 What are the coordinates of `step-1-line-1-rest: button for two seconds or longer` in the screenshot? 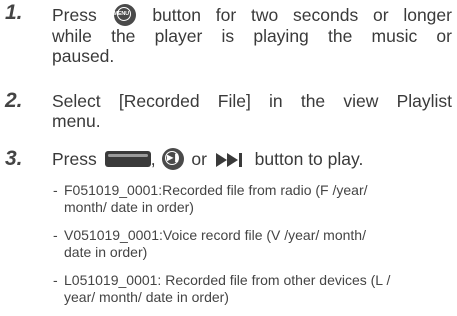 It's located at (302, 15).